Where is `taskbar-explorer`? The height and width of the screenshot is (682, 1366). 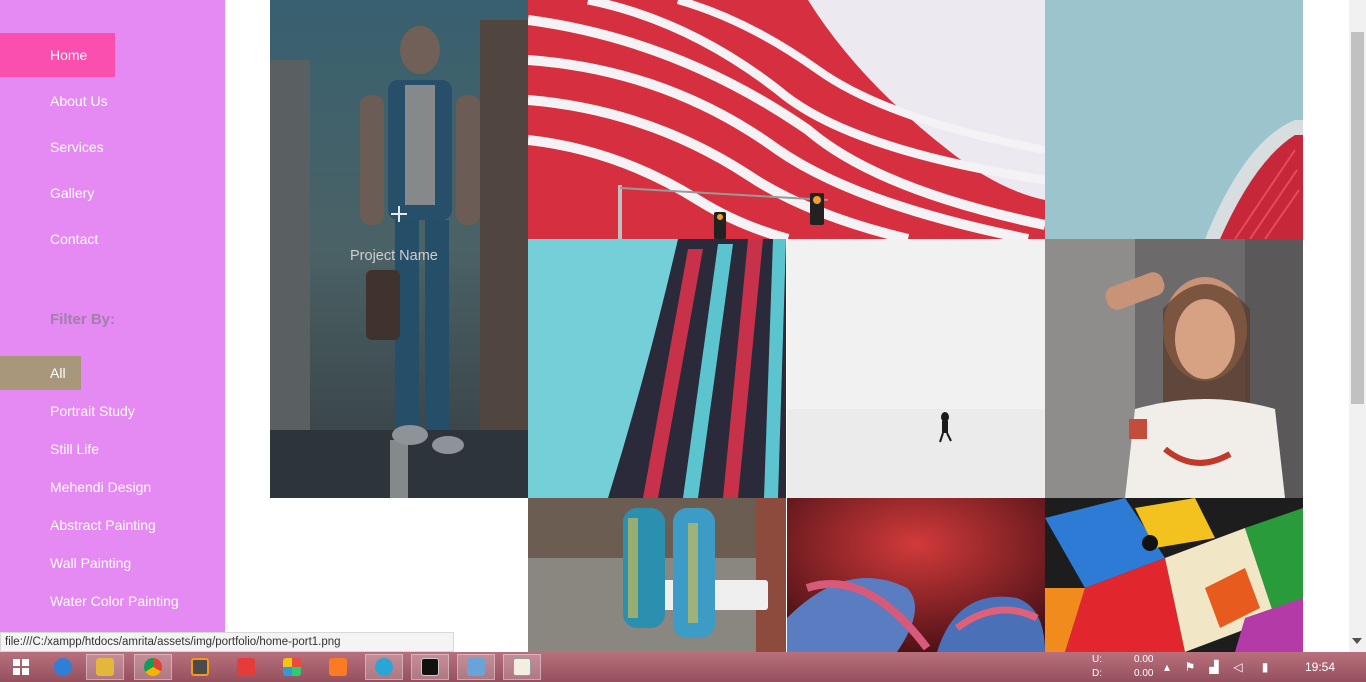 taskbar-explorer is located at coordinates (105, 667).